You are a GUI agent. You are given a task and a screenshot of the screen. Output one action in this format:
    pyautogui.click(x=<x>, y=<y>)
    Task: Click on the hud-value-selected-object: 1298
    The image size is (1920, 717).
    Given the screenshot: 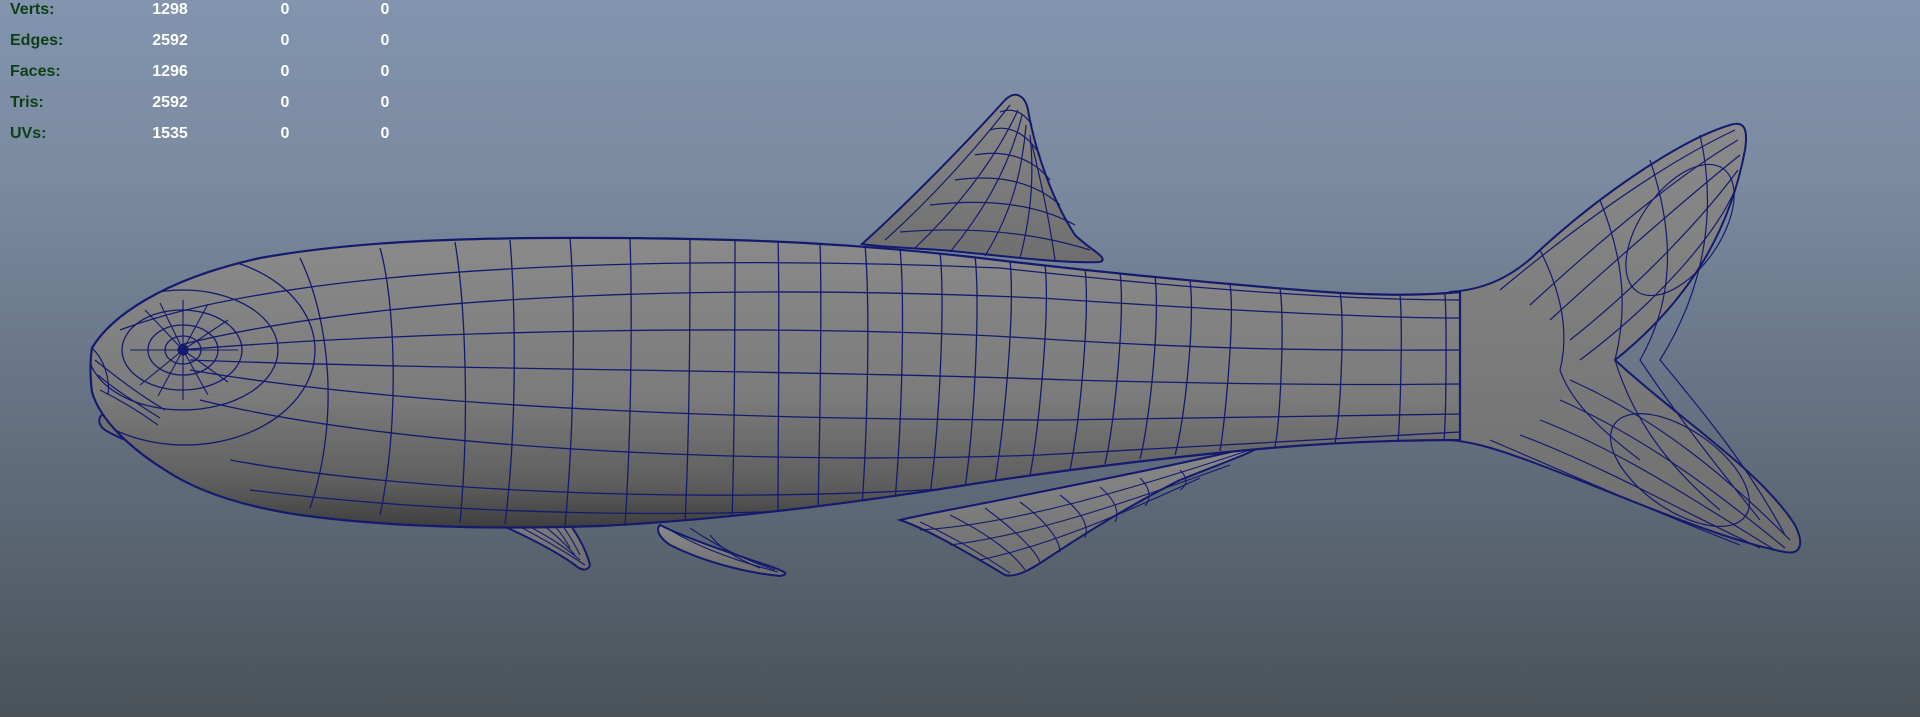 What is the action you would take?
    pyautogui.click(x=170, y=9)
    